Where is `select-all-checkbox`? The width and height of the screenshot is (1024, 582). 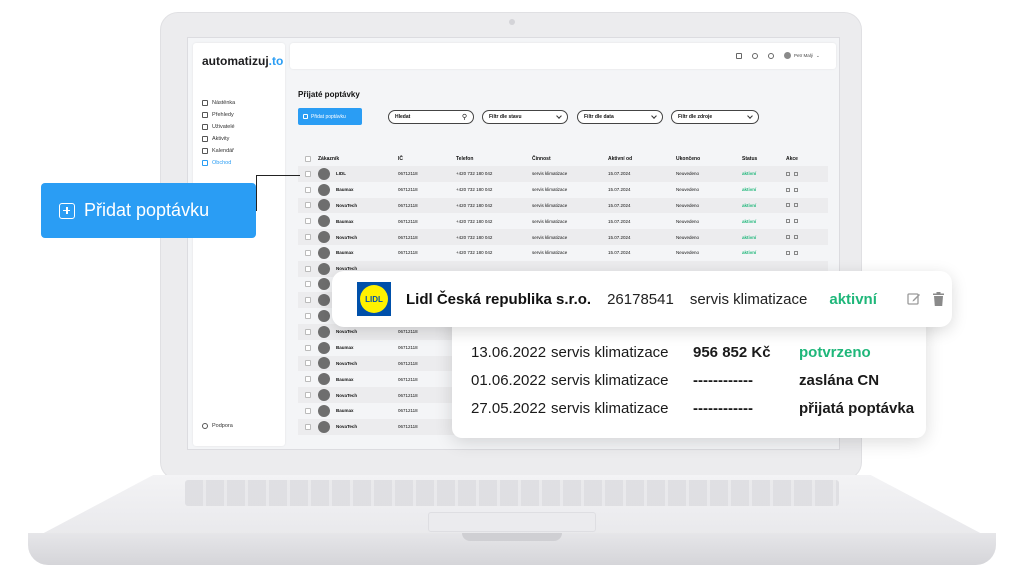 select-all-checkbox is located at coordinates (308, 159).